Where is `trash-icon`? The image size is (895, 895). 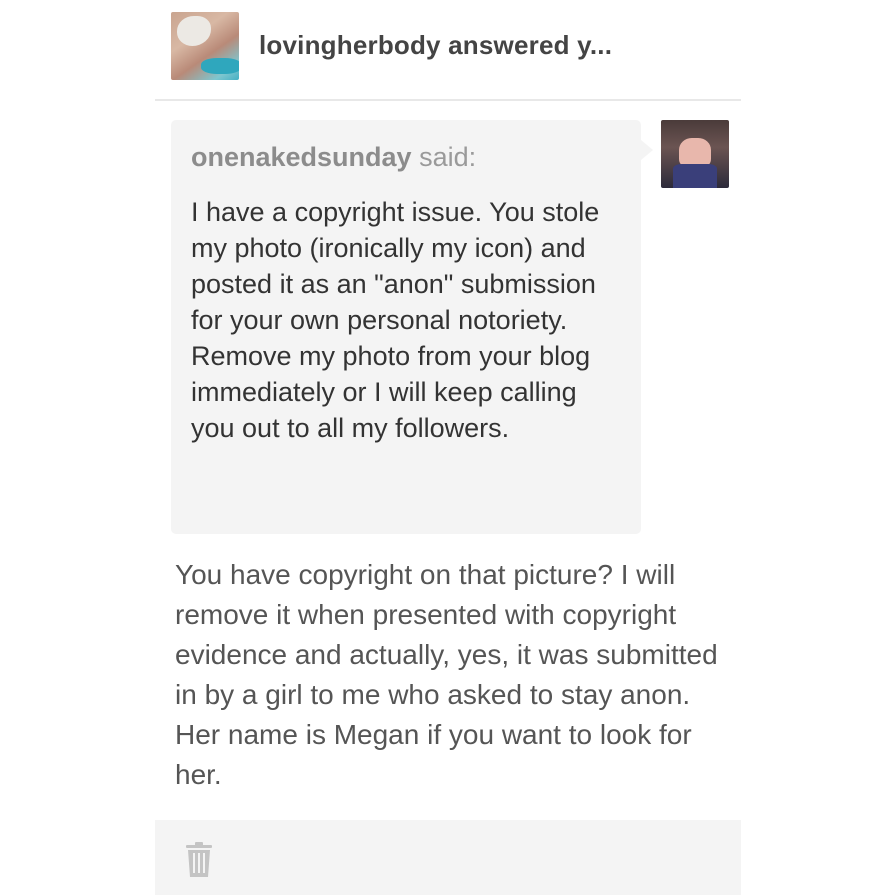 trash-icon is located at coordinates (199, 860).